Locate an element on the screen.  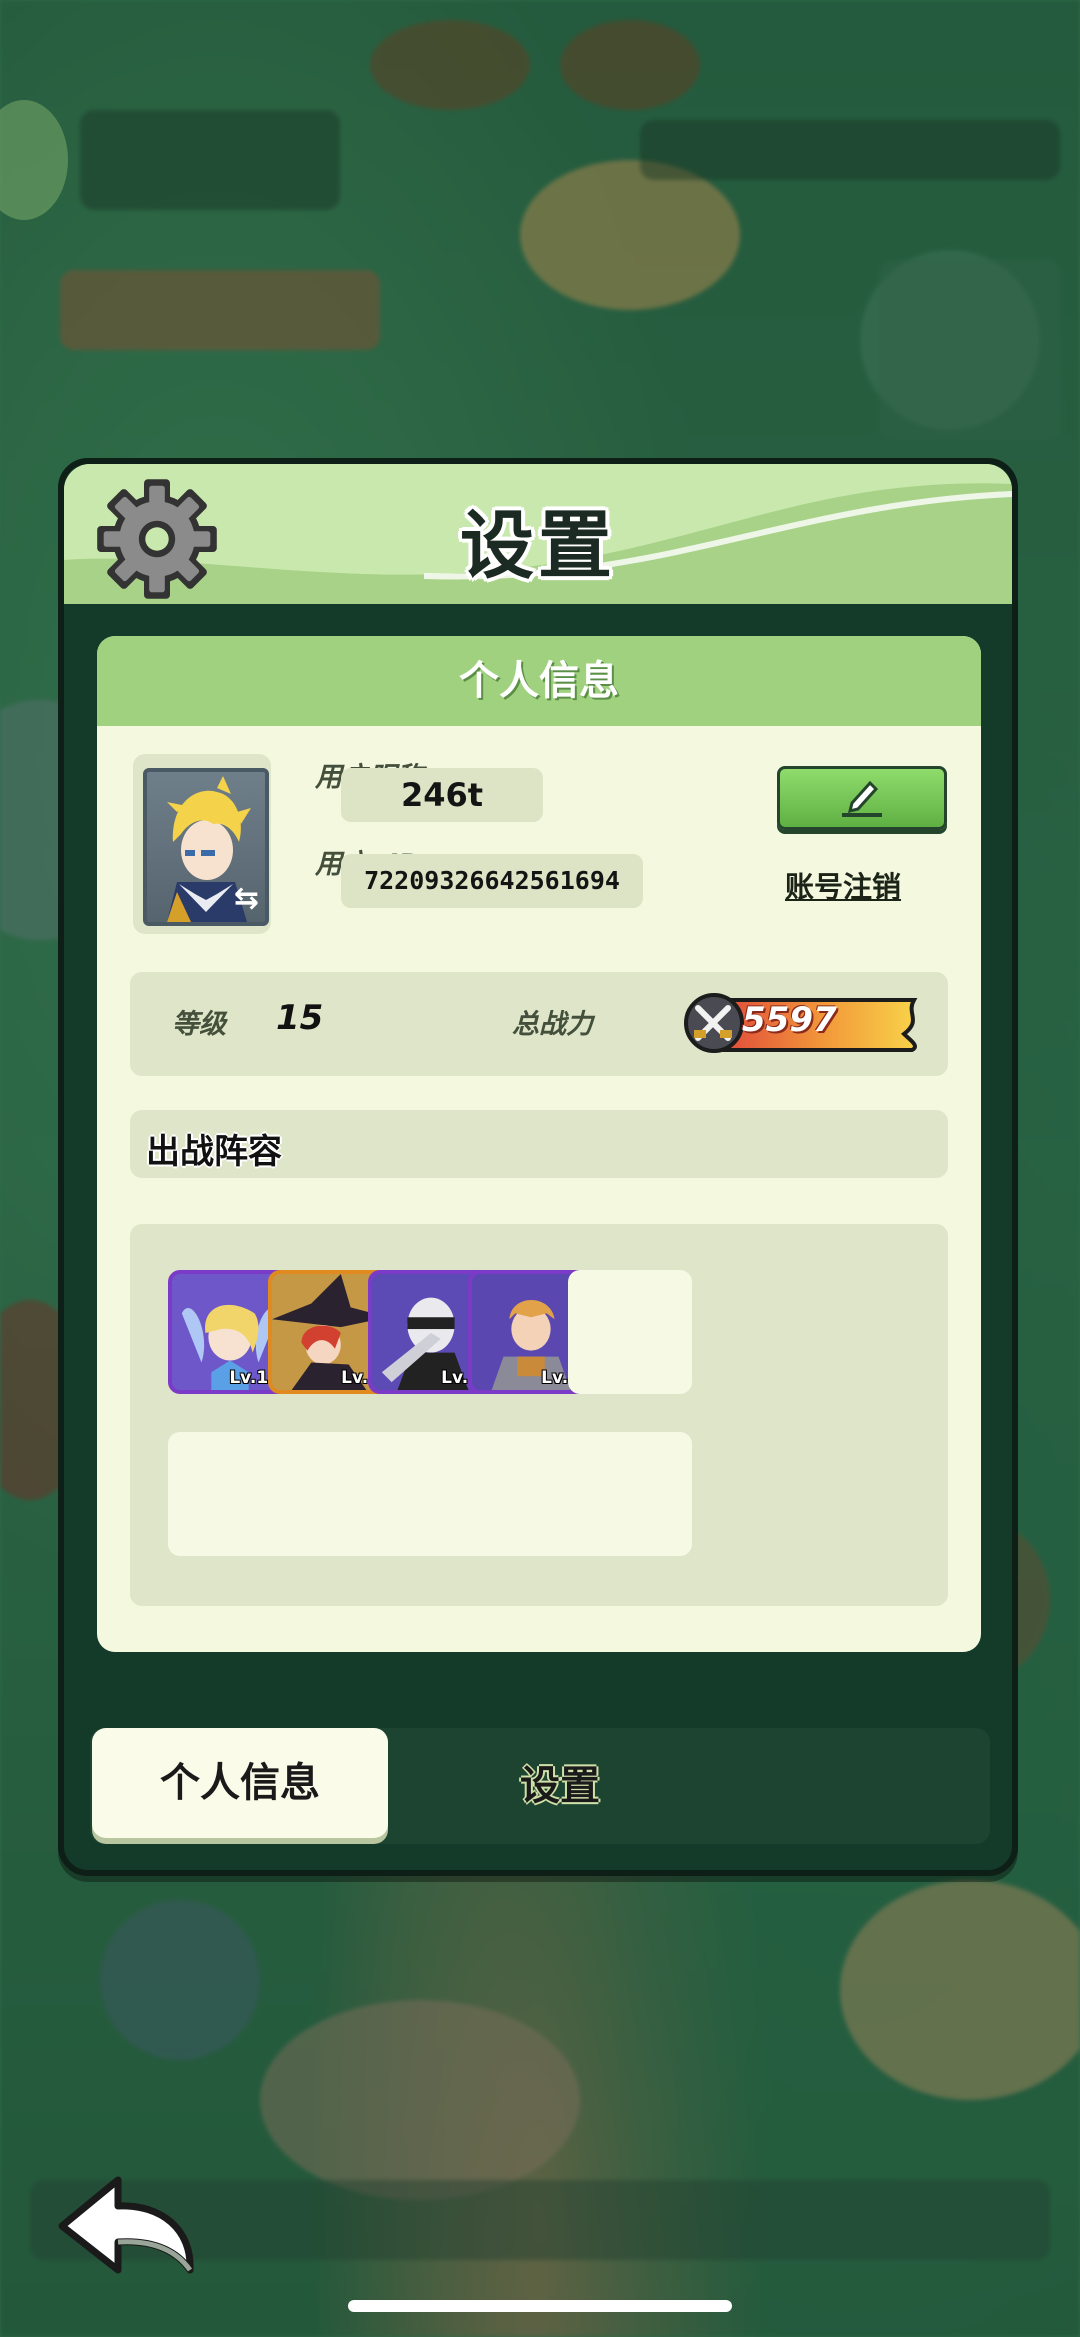
avatar-container: ⇆ is located at coordinates (202, 844).